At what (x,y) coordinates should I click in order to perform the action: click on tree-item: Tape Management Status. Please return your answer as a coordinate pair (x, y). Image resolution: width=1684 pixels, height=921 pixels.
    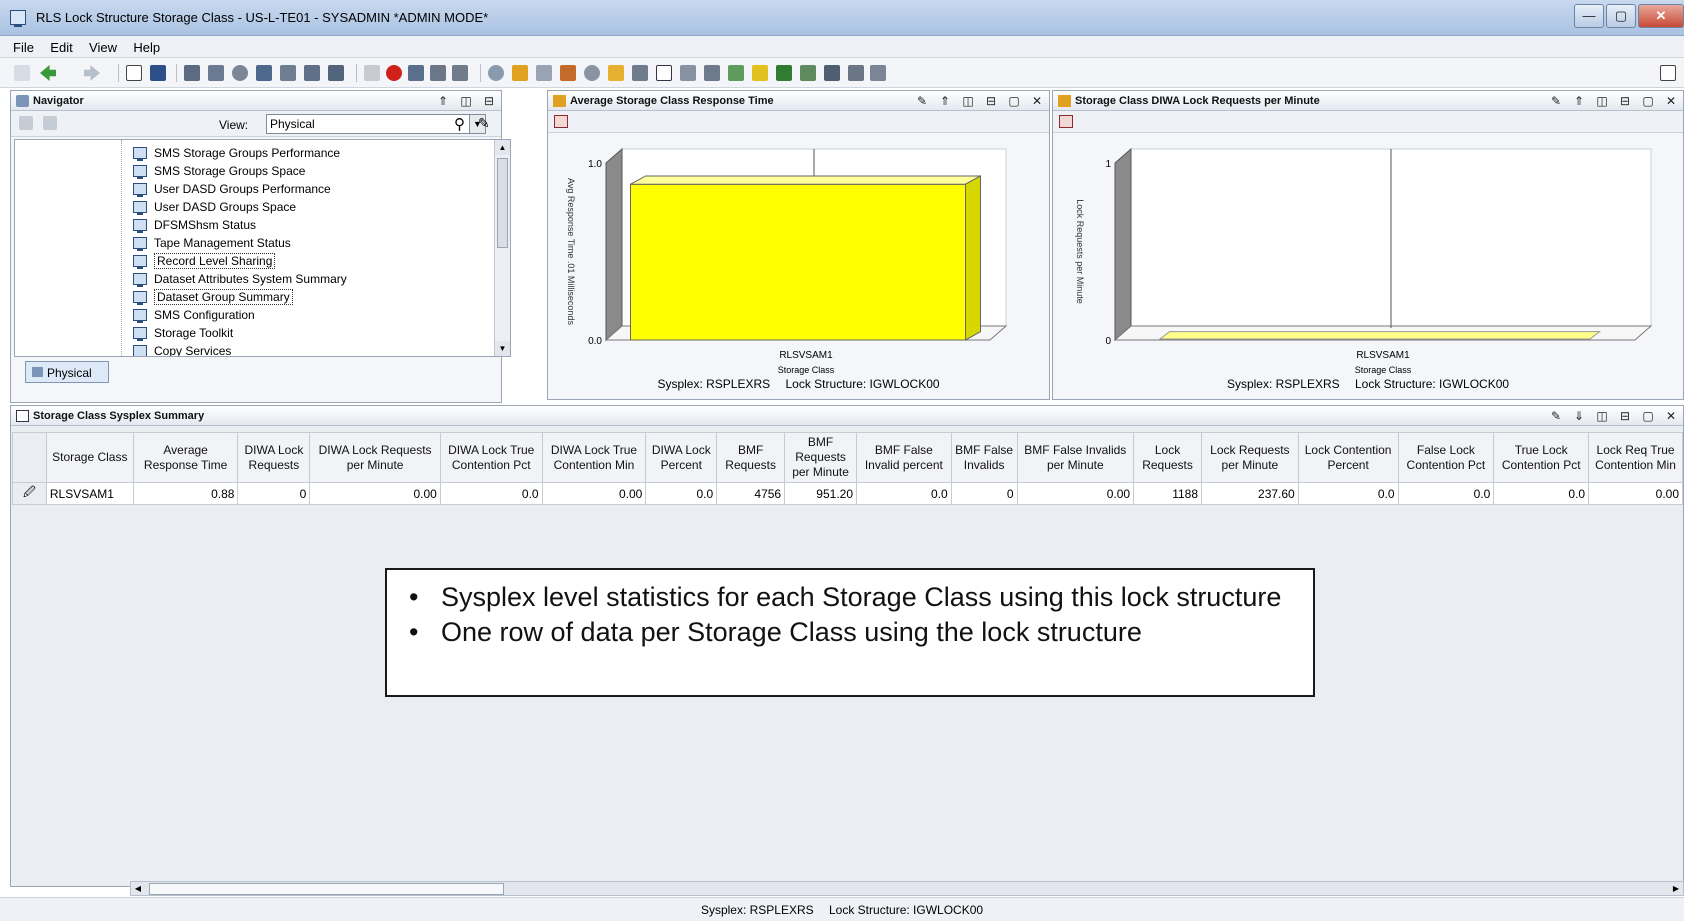
    Looking at the image, I should click on (212, 243).